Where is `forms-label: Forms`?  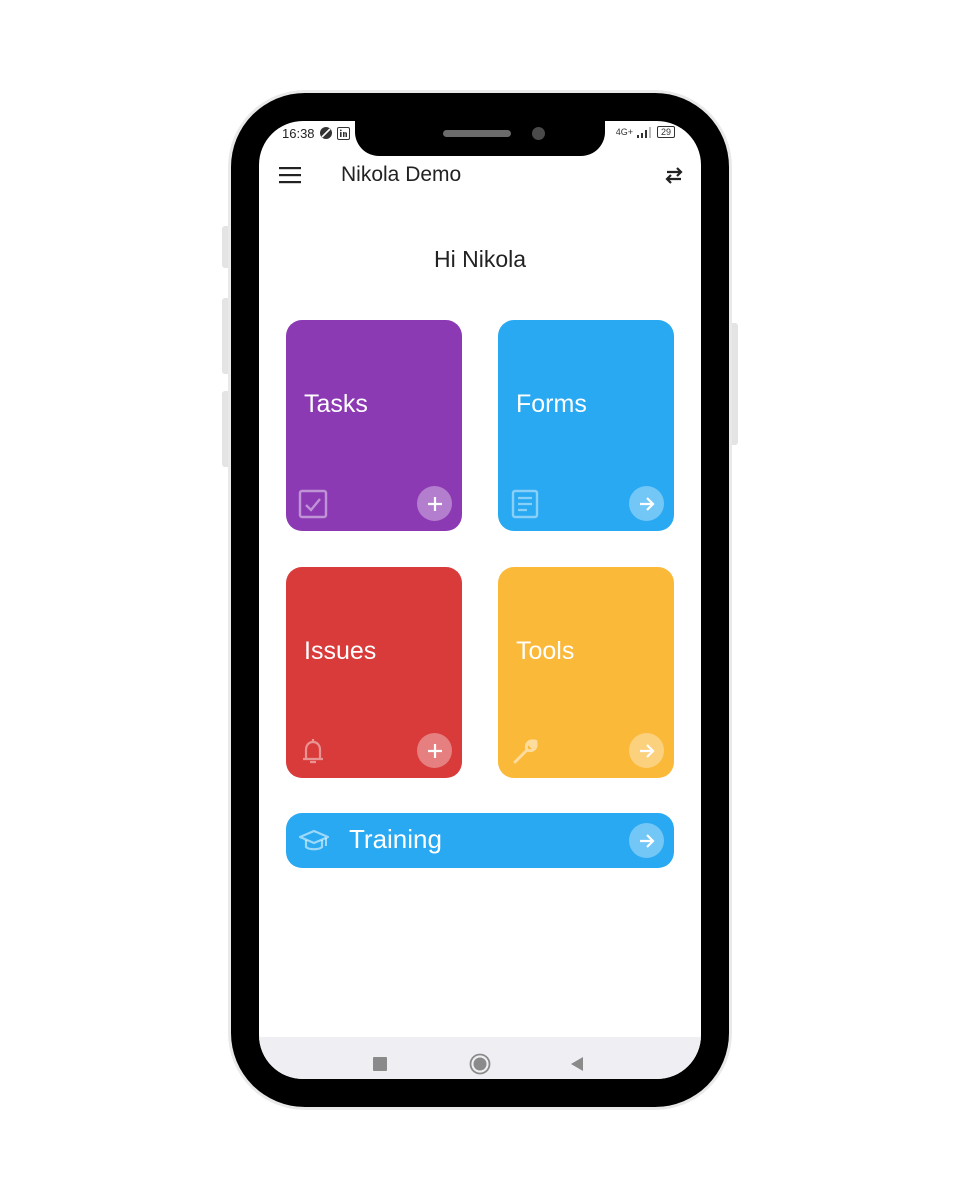 forms-label: Forms is located at coordinates (551, 404).